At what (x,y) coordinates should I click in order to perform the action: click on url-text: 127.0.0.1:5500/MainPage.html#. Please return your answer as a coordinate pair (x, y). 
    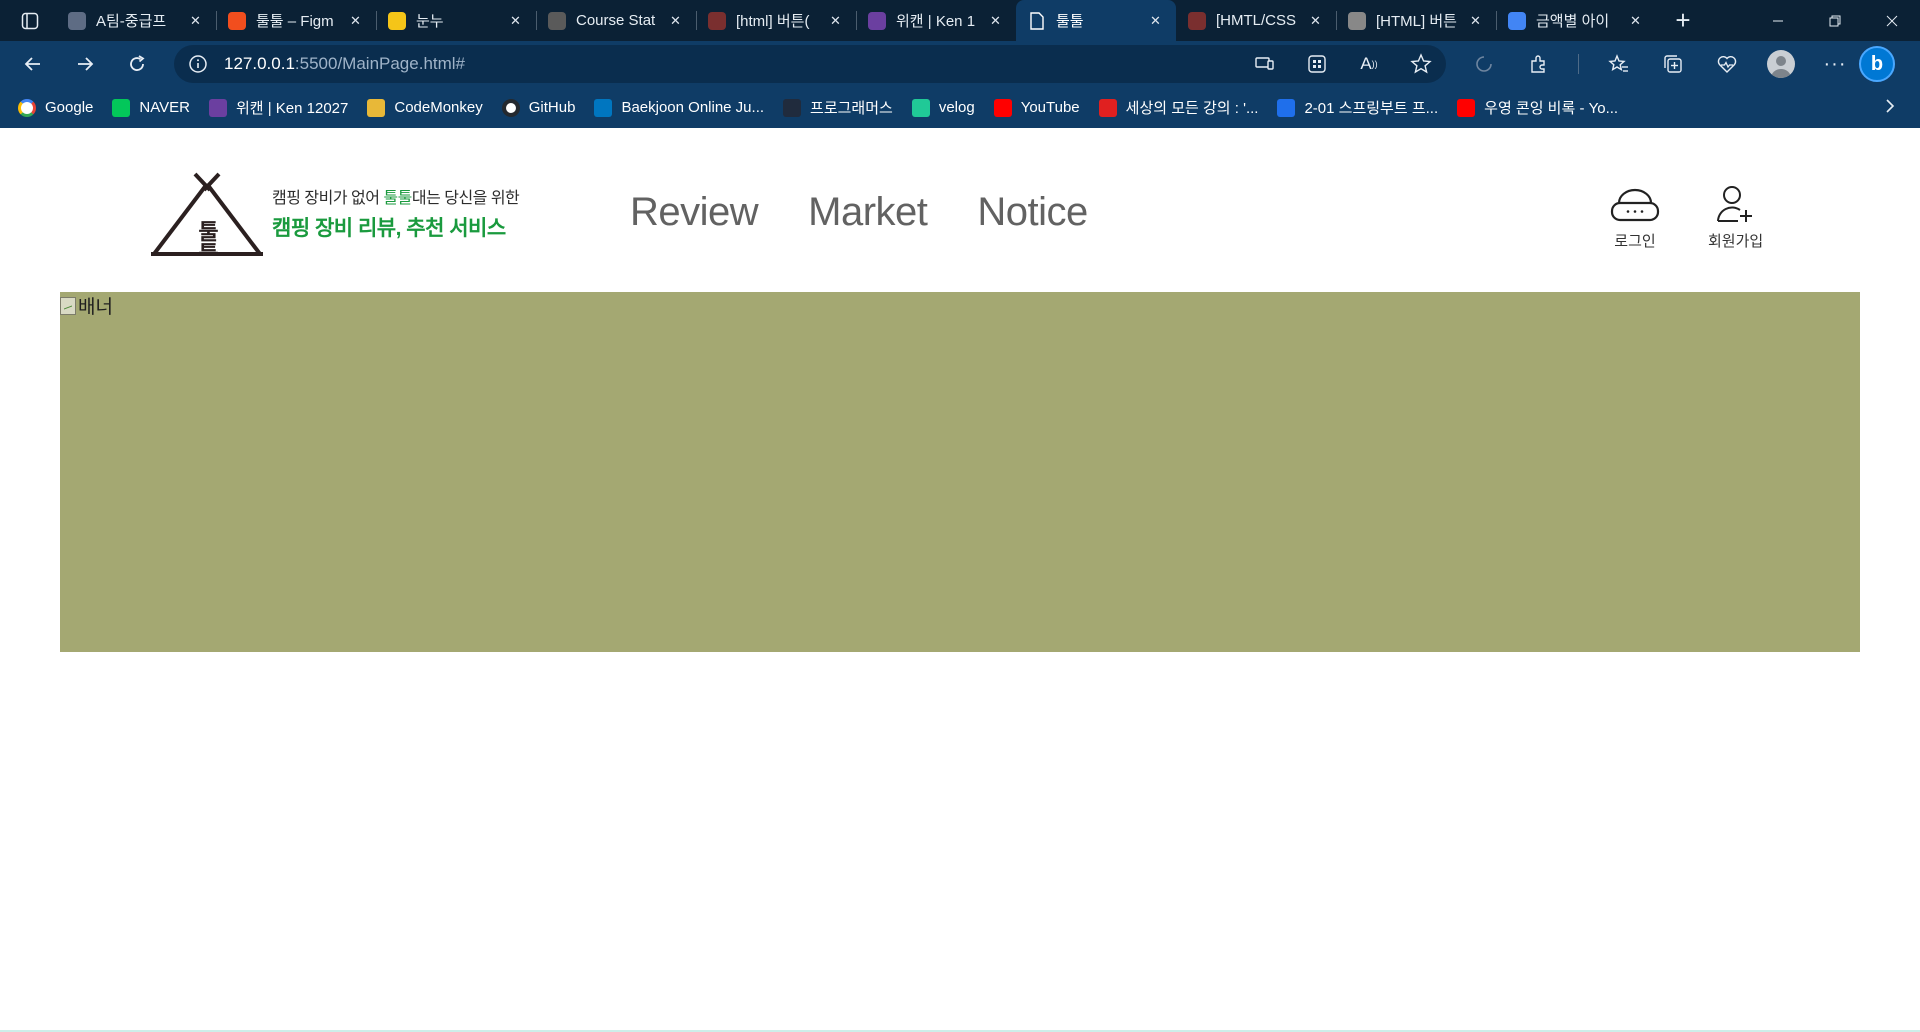
    Looking at the image, I should click on (344, 64).